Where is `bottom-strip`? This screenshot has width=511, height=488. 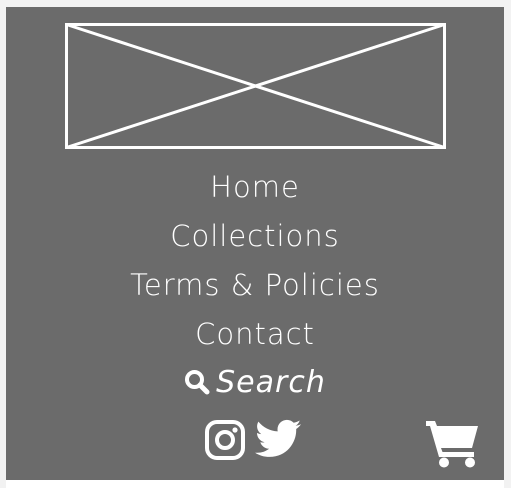
bottom-strip is located at coordinates (255, 484).